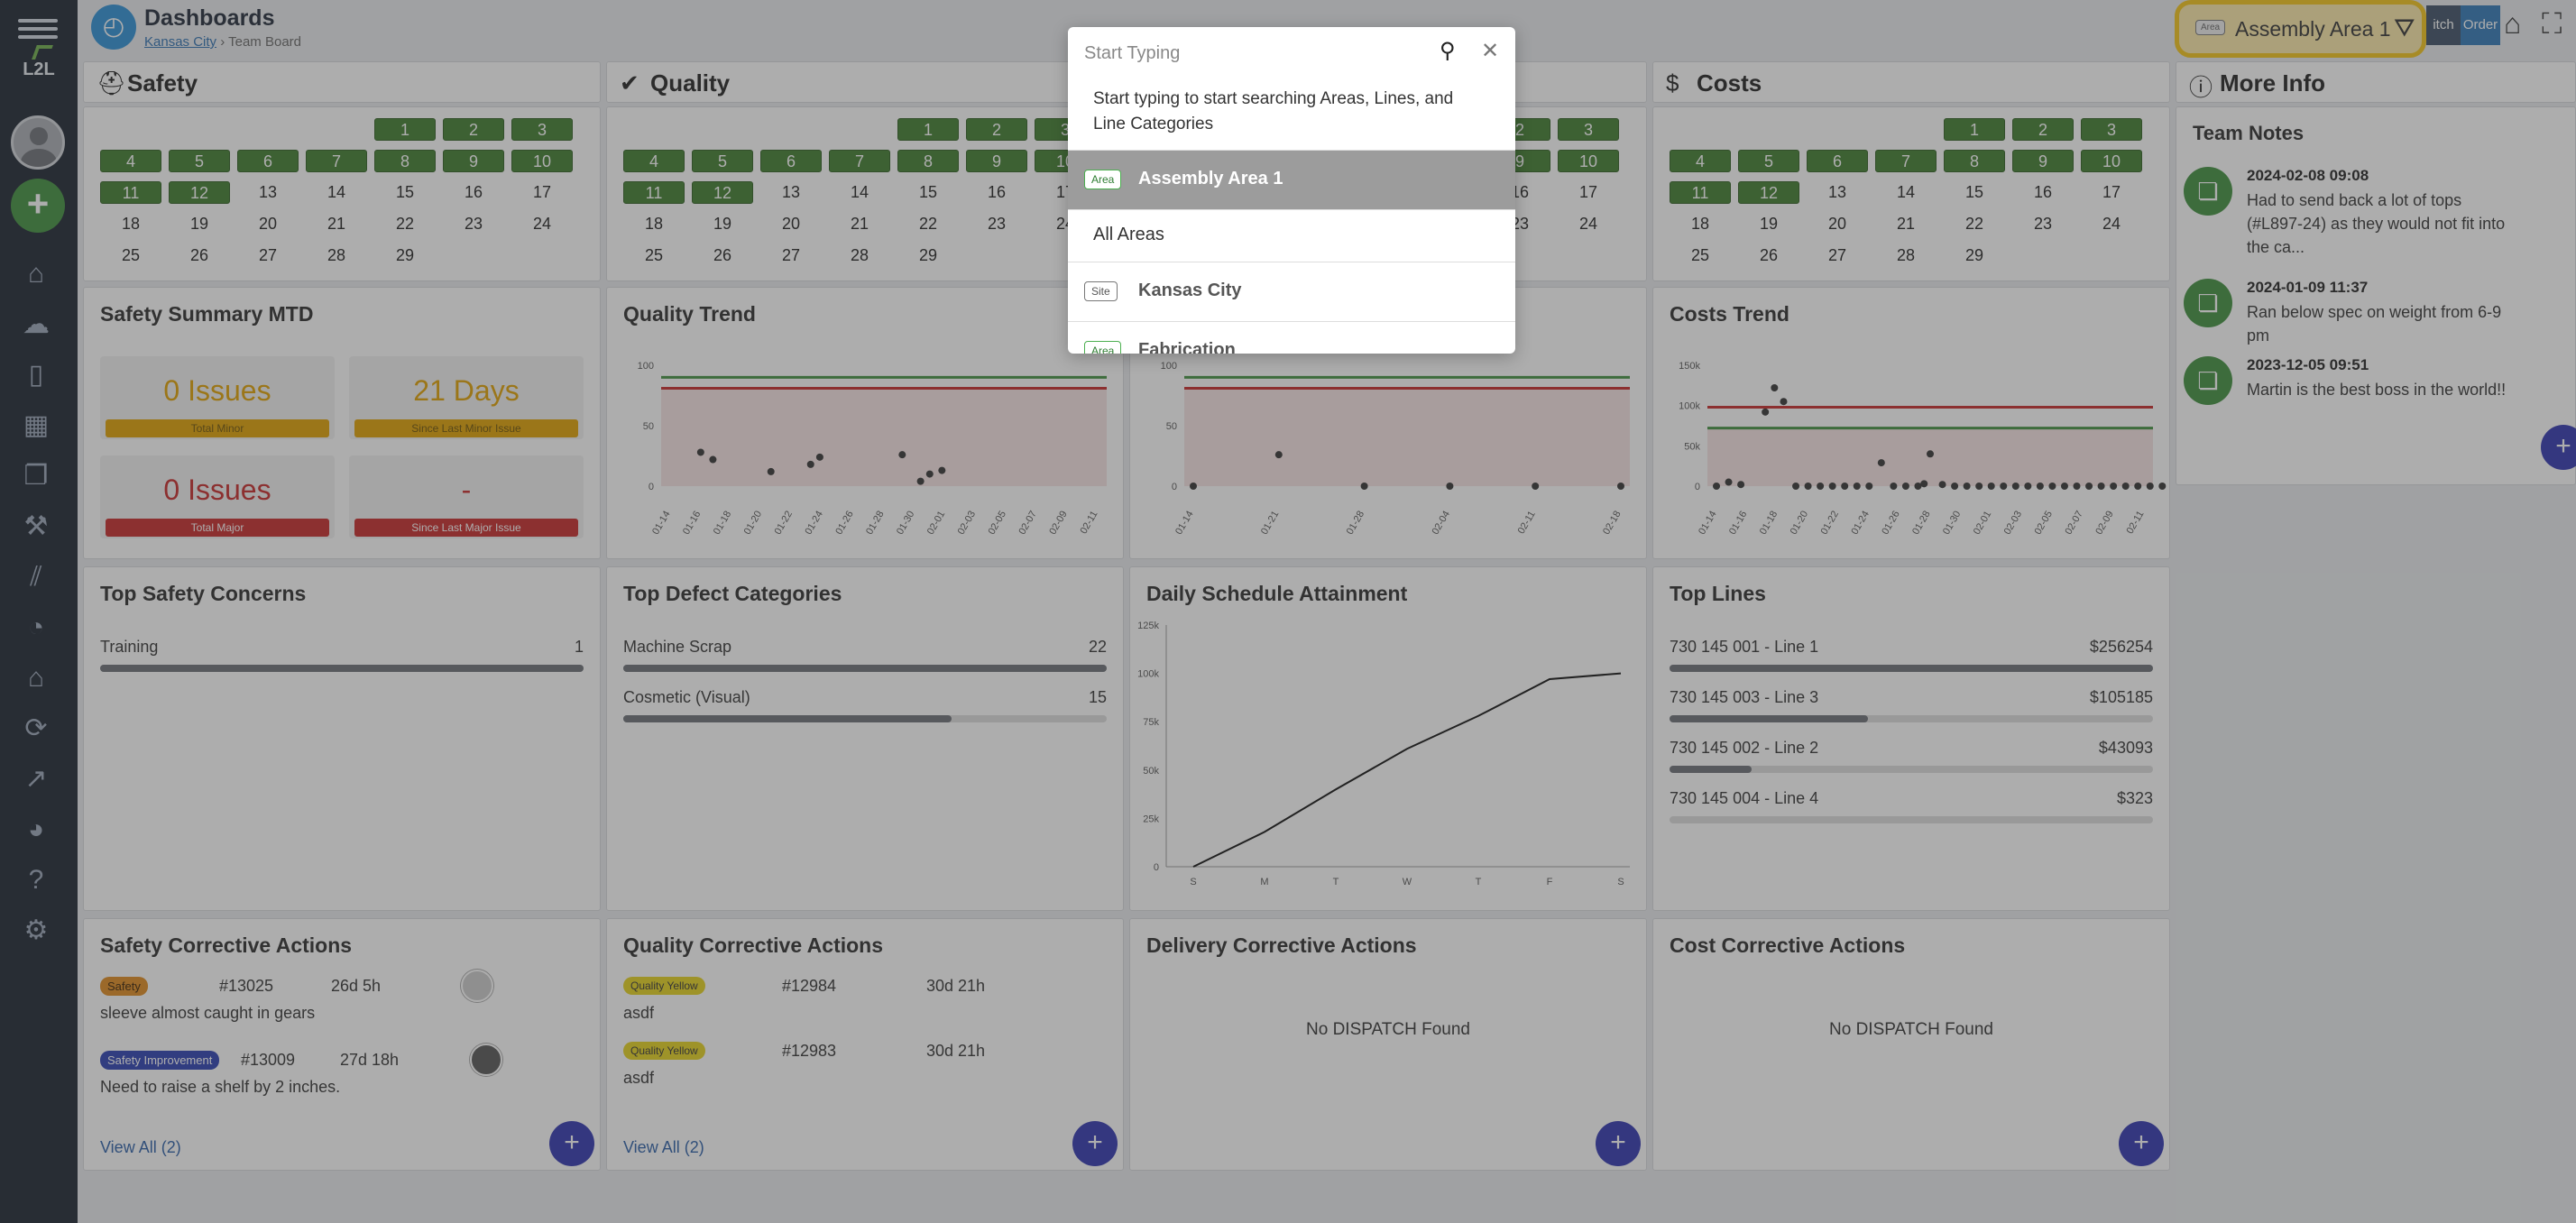 The height and width of the screenshot is (1223, 2576). What do you see at coordinates (36, 830) in the screenshot?
I see `palette-icon: ◕` at bounding box center [36, 830].